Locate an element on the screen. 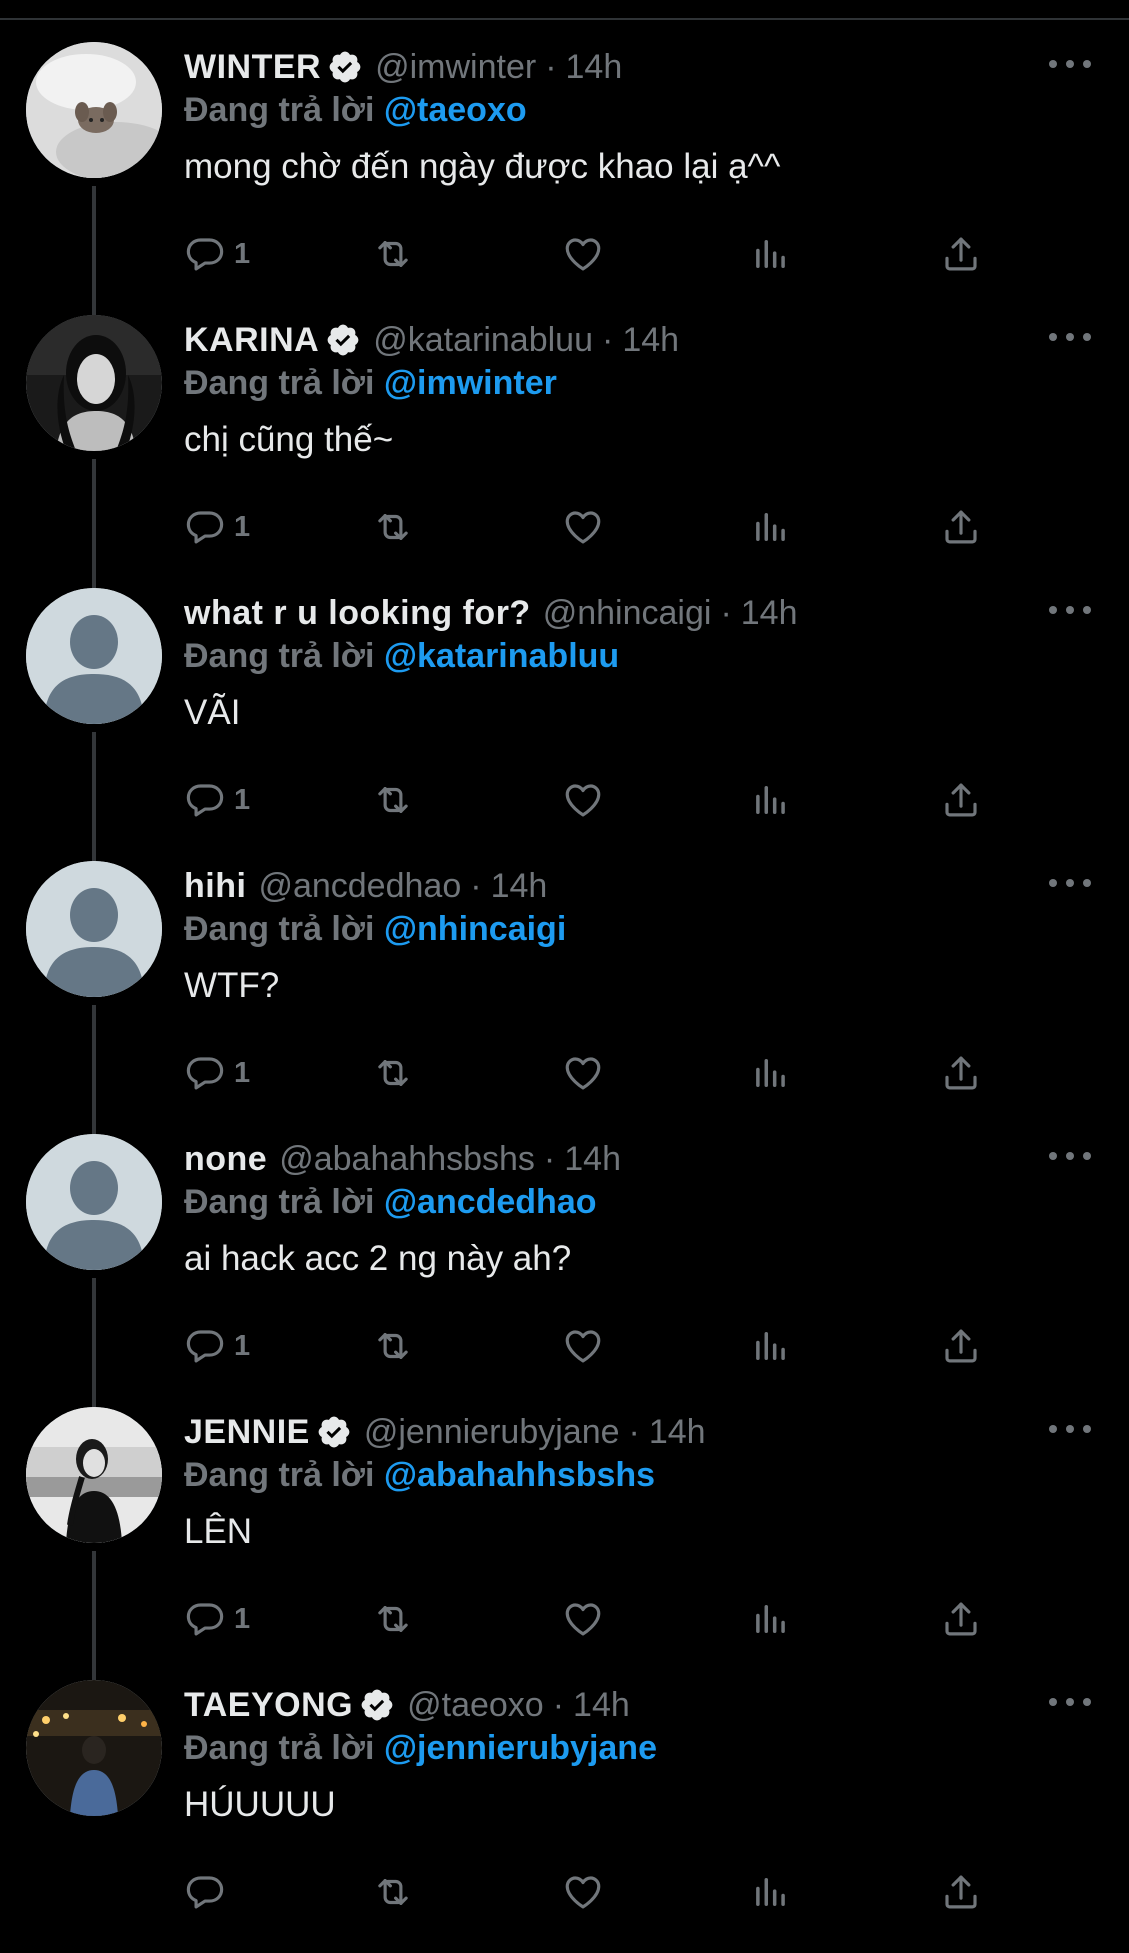  retweet-icon is located at coordinates (393, 527).